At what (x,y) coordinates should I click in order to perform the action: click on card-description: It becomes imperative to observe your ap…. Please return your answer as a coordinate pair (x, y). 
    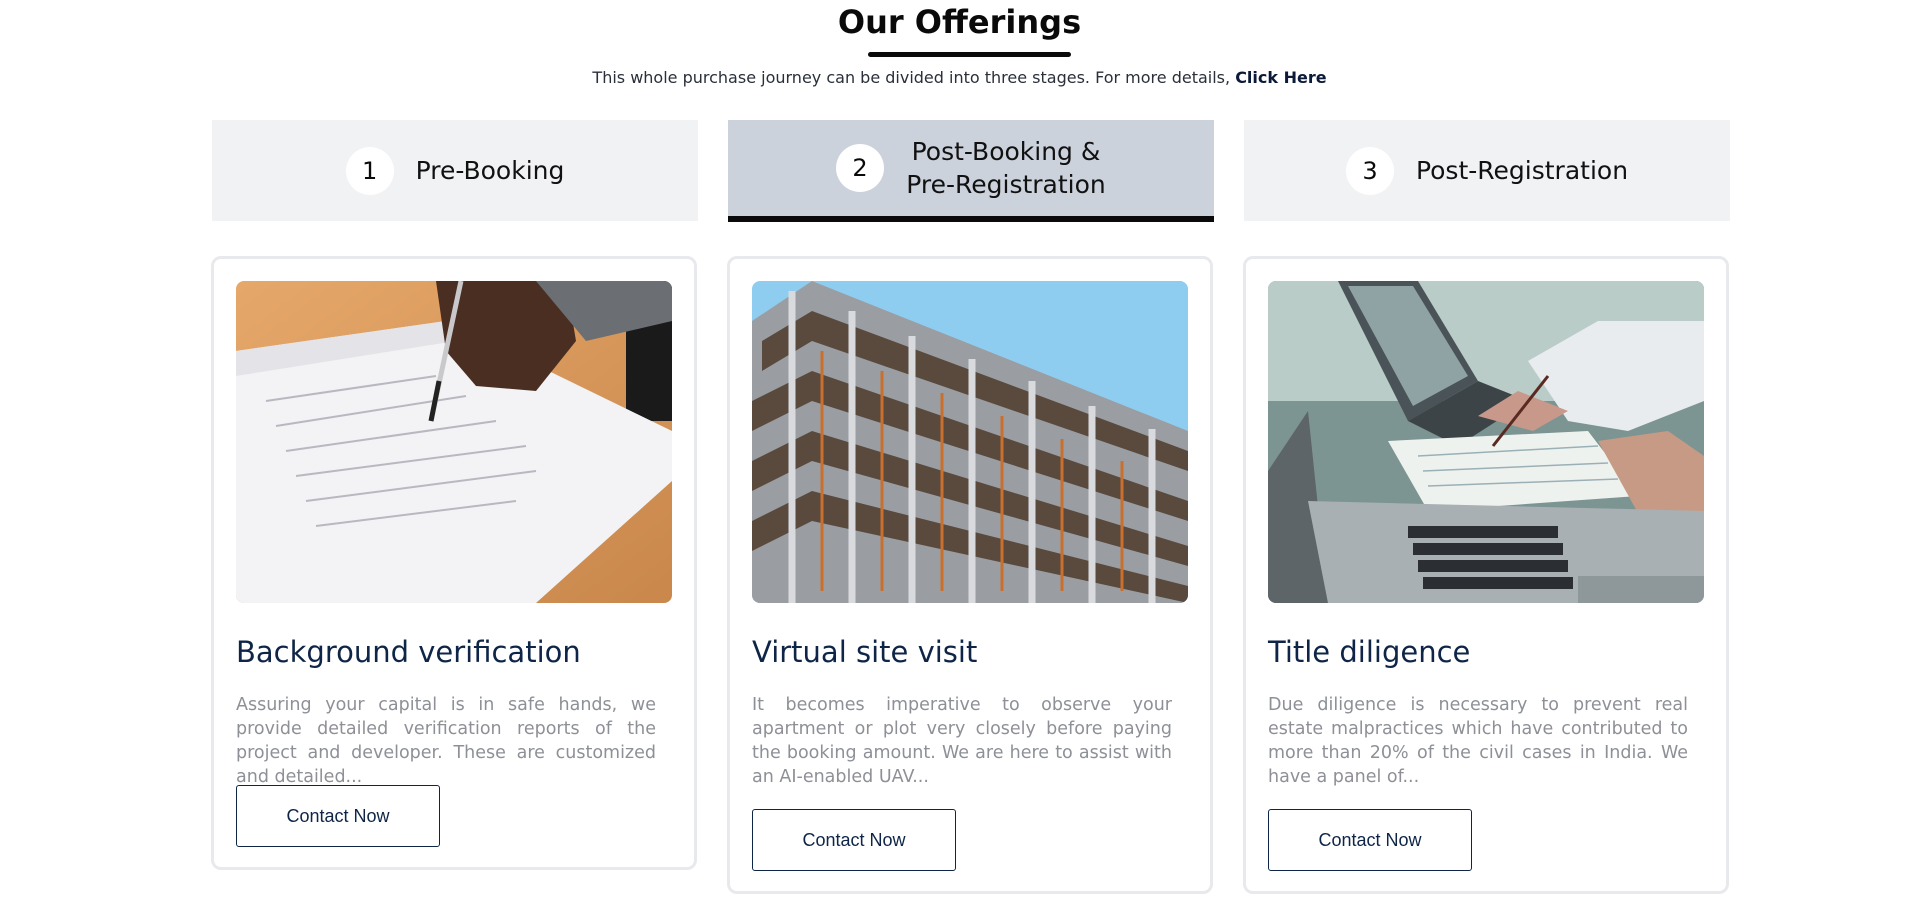
    Looking at the image, I should click on (962, 741).